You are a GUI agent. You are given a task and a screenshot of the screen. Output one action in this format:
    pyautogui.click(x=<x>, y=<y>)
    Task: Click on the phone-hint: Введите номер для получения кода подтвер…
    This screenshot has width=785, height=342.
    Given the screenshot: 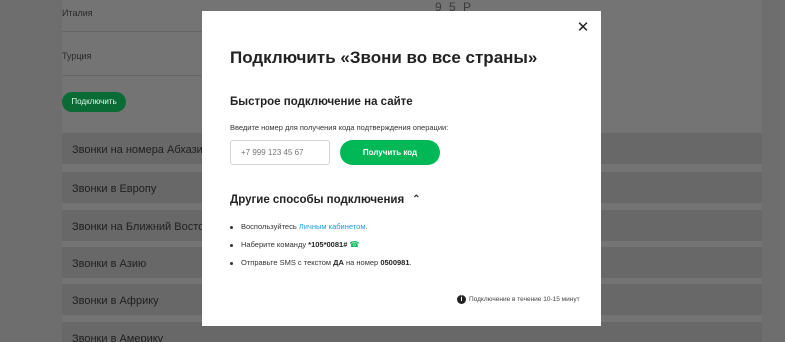 What is the action you would take?
    pyautogui.click(x=339, y=127)
    